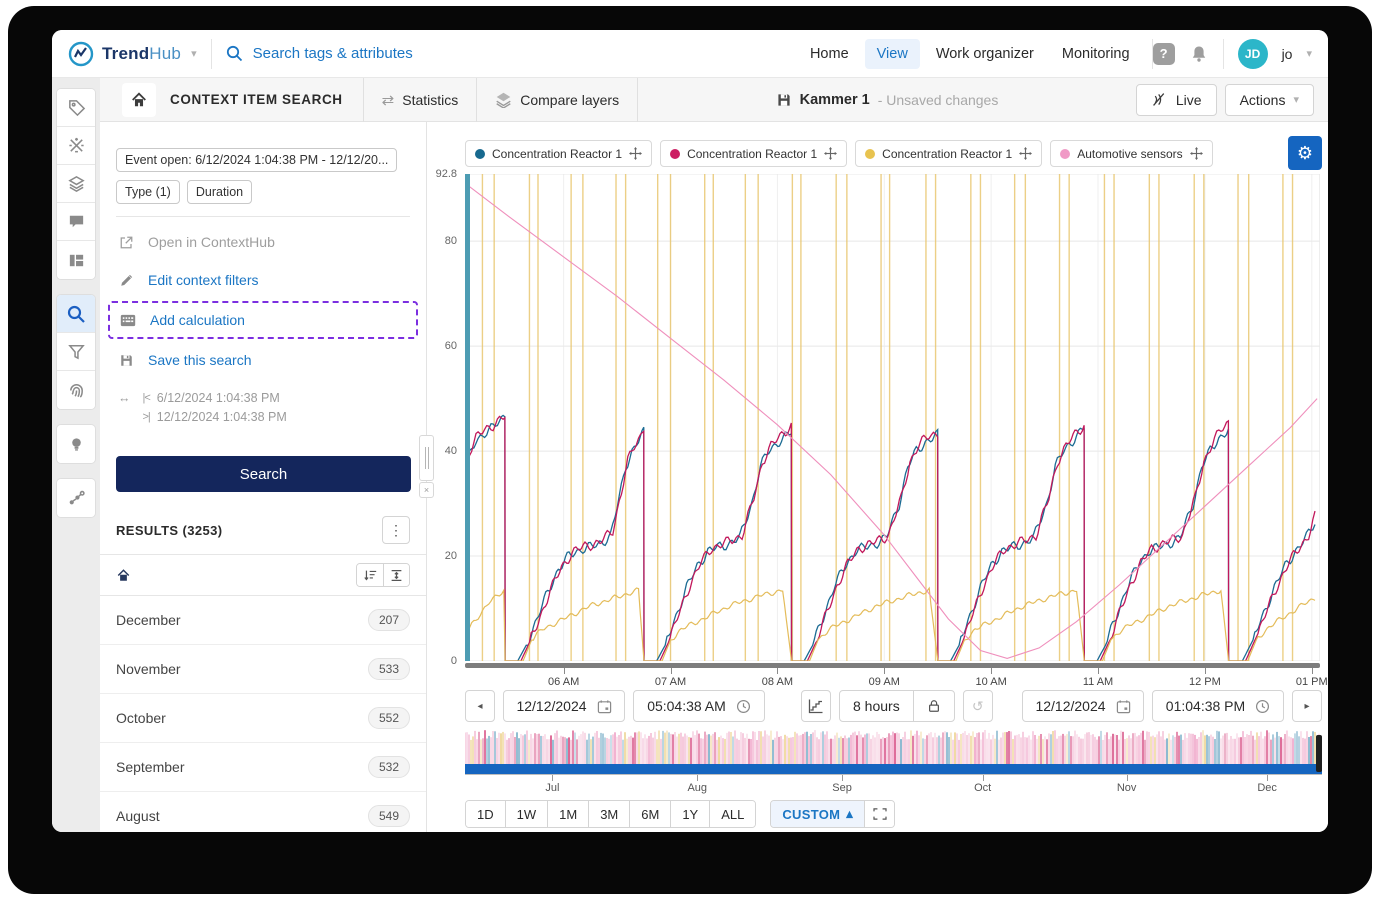  I want to click on range-1w-button: 1W, so click(527, 814).